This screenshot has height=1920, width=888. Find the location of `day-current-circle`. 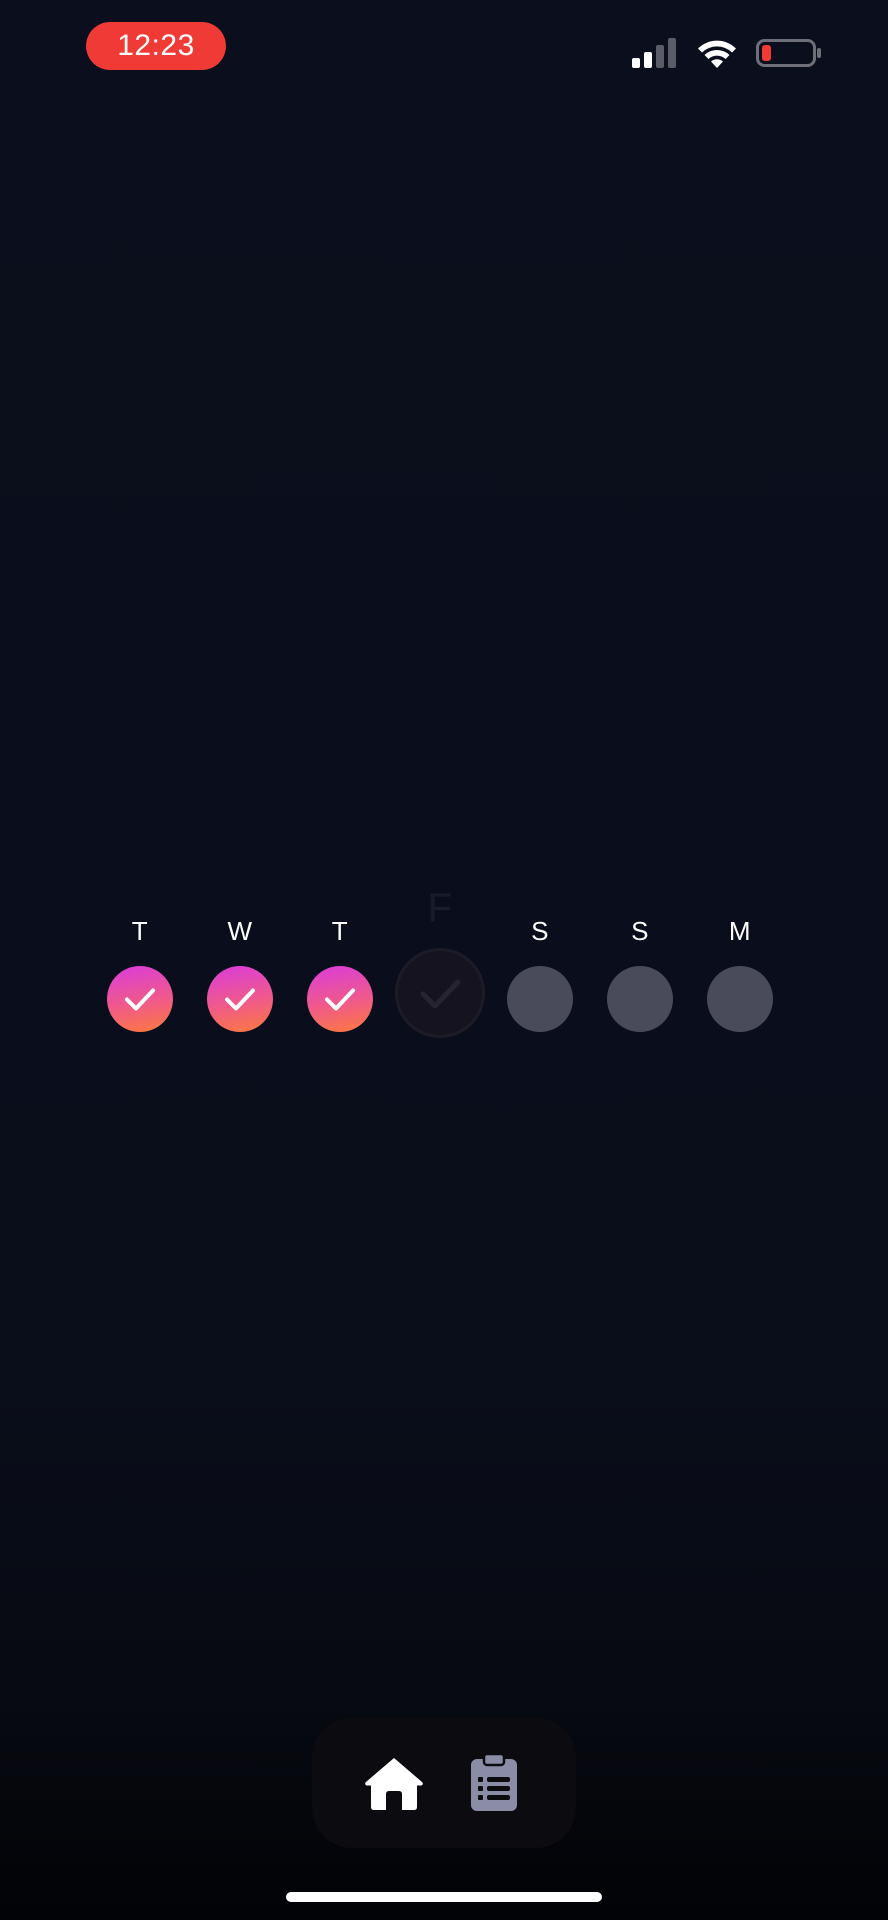

day-current-circle is located at coordinates (440, 993).